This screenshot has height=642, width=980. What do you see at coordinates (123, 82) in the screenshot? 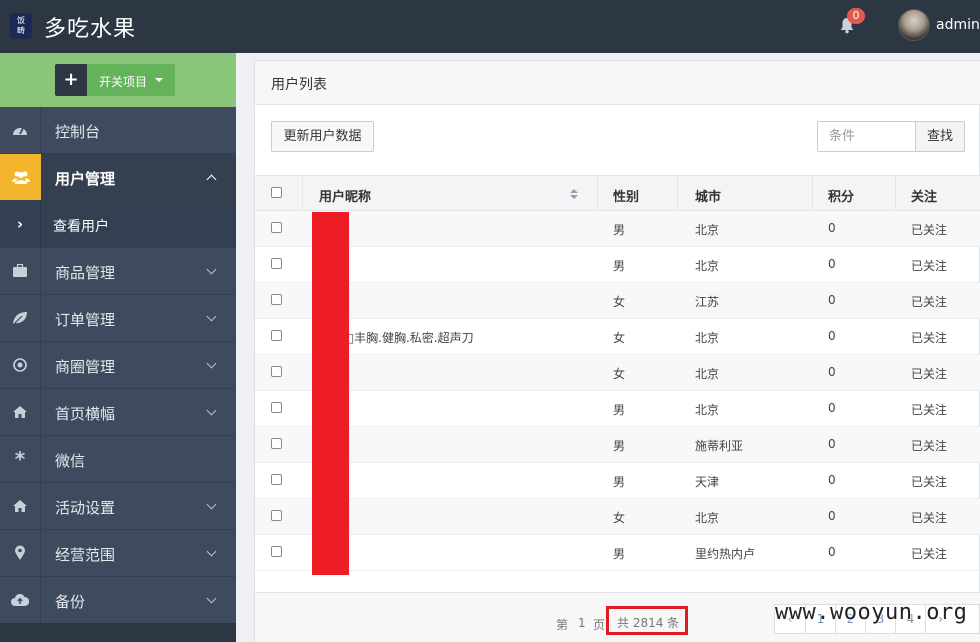
I see `new-project-label: 开关项目` at bounding box center [123, 82].